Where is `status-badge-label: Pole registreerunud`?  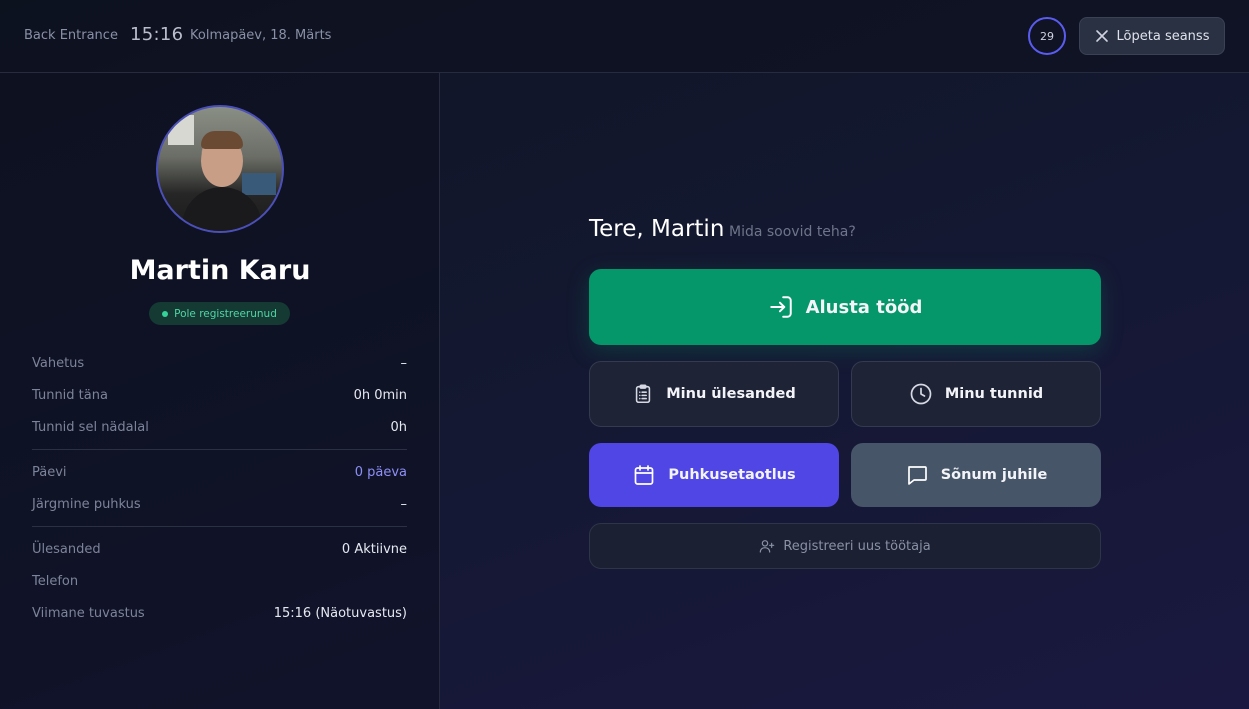
status-badge-label: Pole registreerunud is located at coordinates (225, 313).